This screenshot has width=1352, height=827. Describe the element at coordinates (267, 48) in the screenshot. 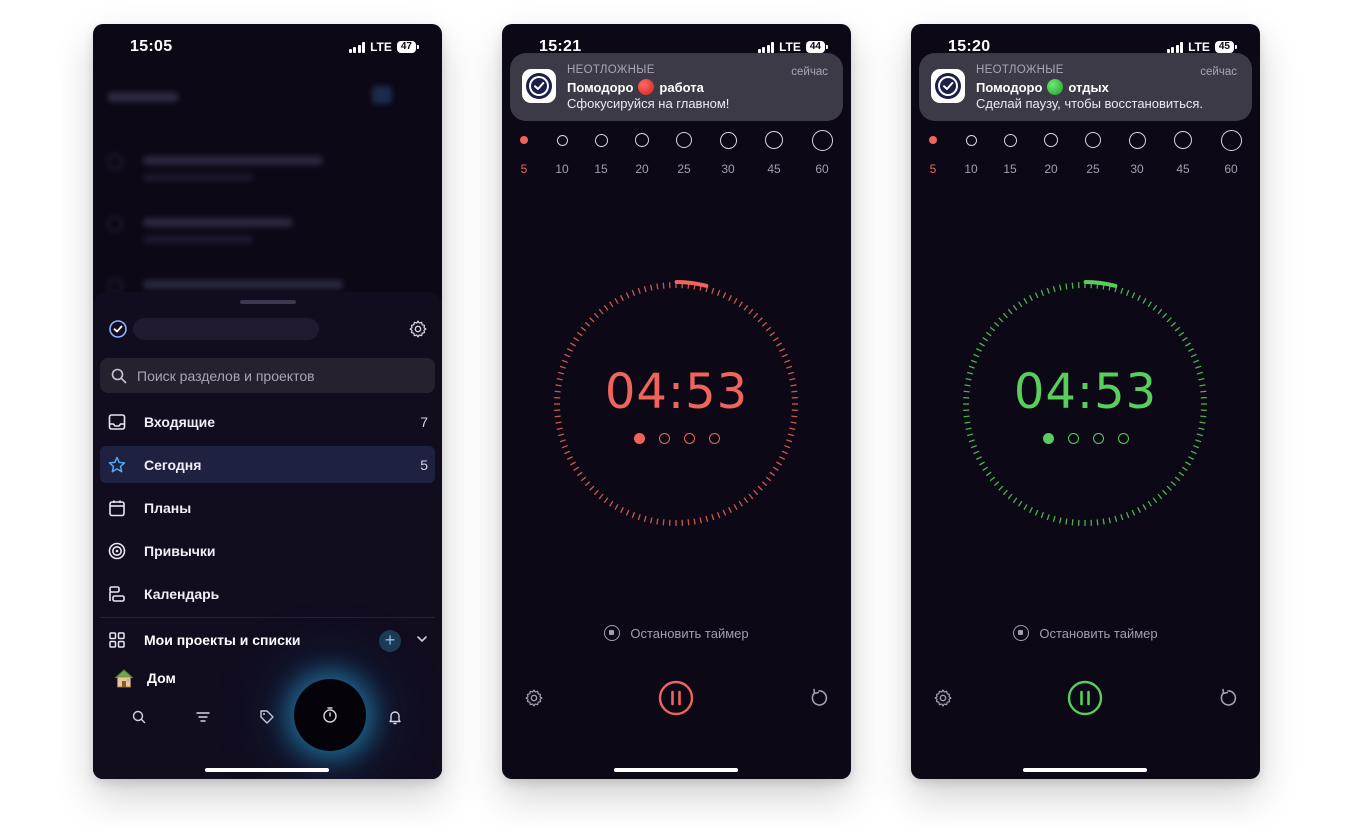

I see `status-bar: 15:05 LTE 47` at that location.